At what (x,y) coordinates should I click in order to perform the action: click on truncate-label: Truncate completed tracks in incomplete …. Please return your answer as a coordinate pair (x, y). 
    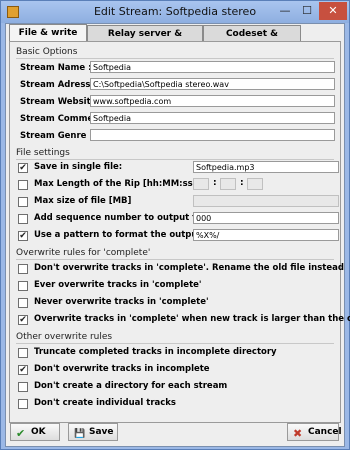
    Looking at the image, I should click on (155, 352).